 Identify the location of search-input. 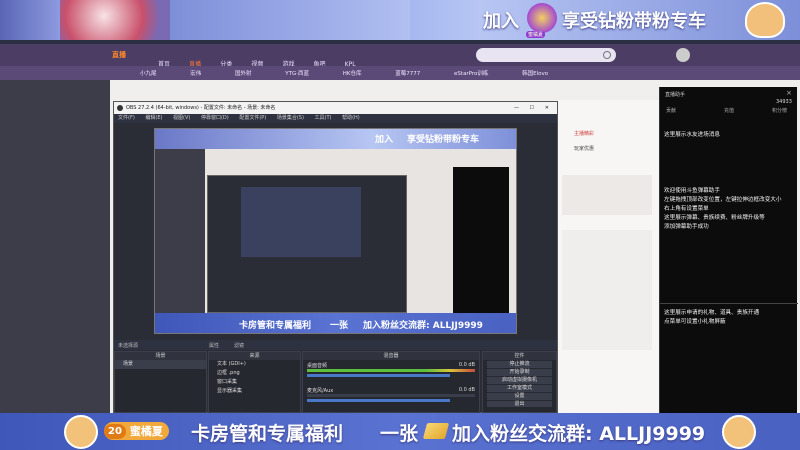
(546, 55).